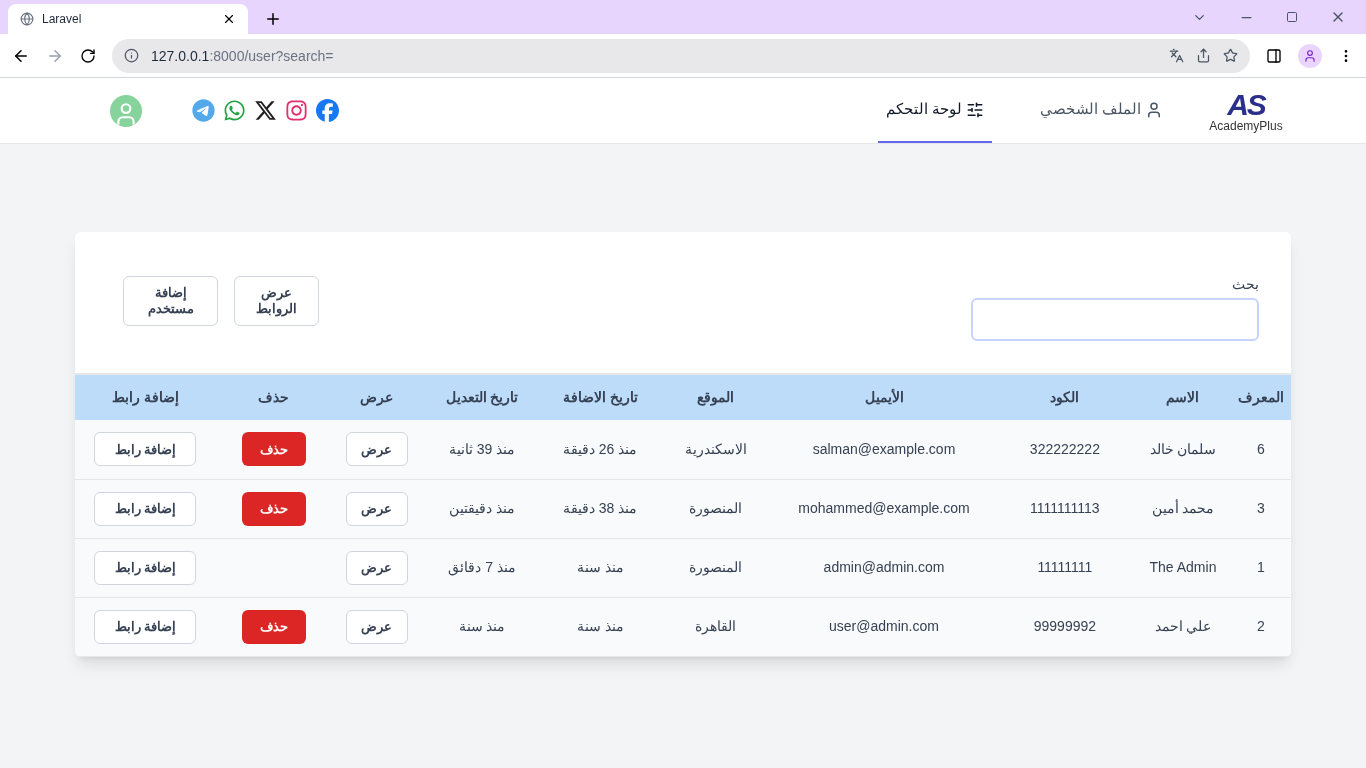  What do you see at coordinates (482, 567) in the screenshot?
I see `table-cell: منذ 7 دقائق` at bounding box center [482, 567].